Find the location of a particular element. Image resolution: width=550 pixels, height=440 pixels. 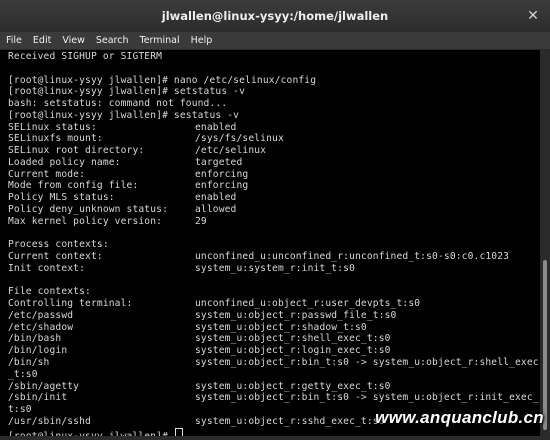

terminal-line-value: 29 is located at coordinates (201, 221).